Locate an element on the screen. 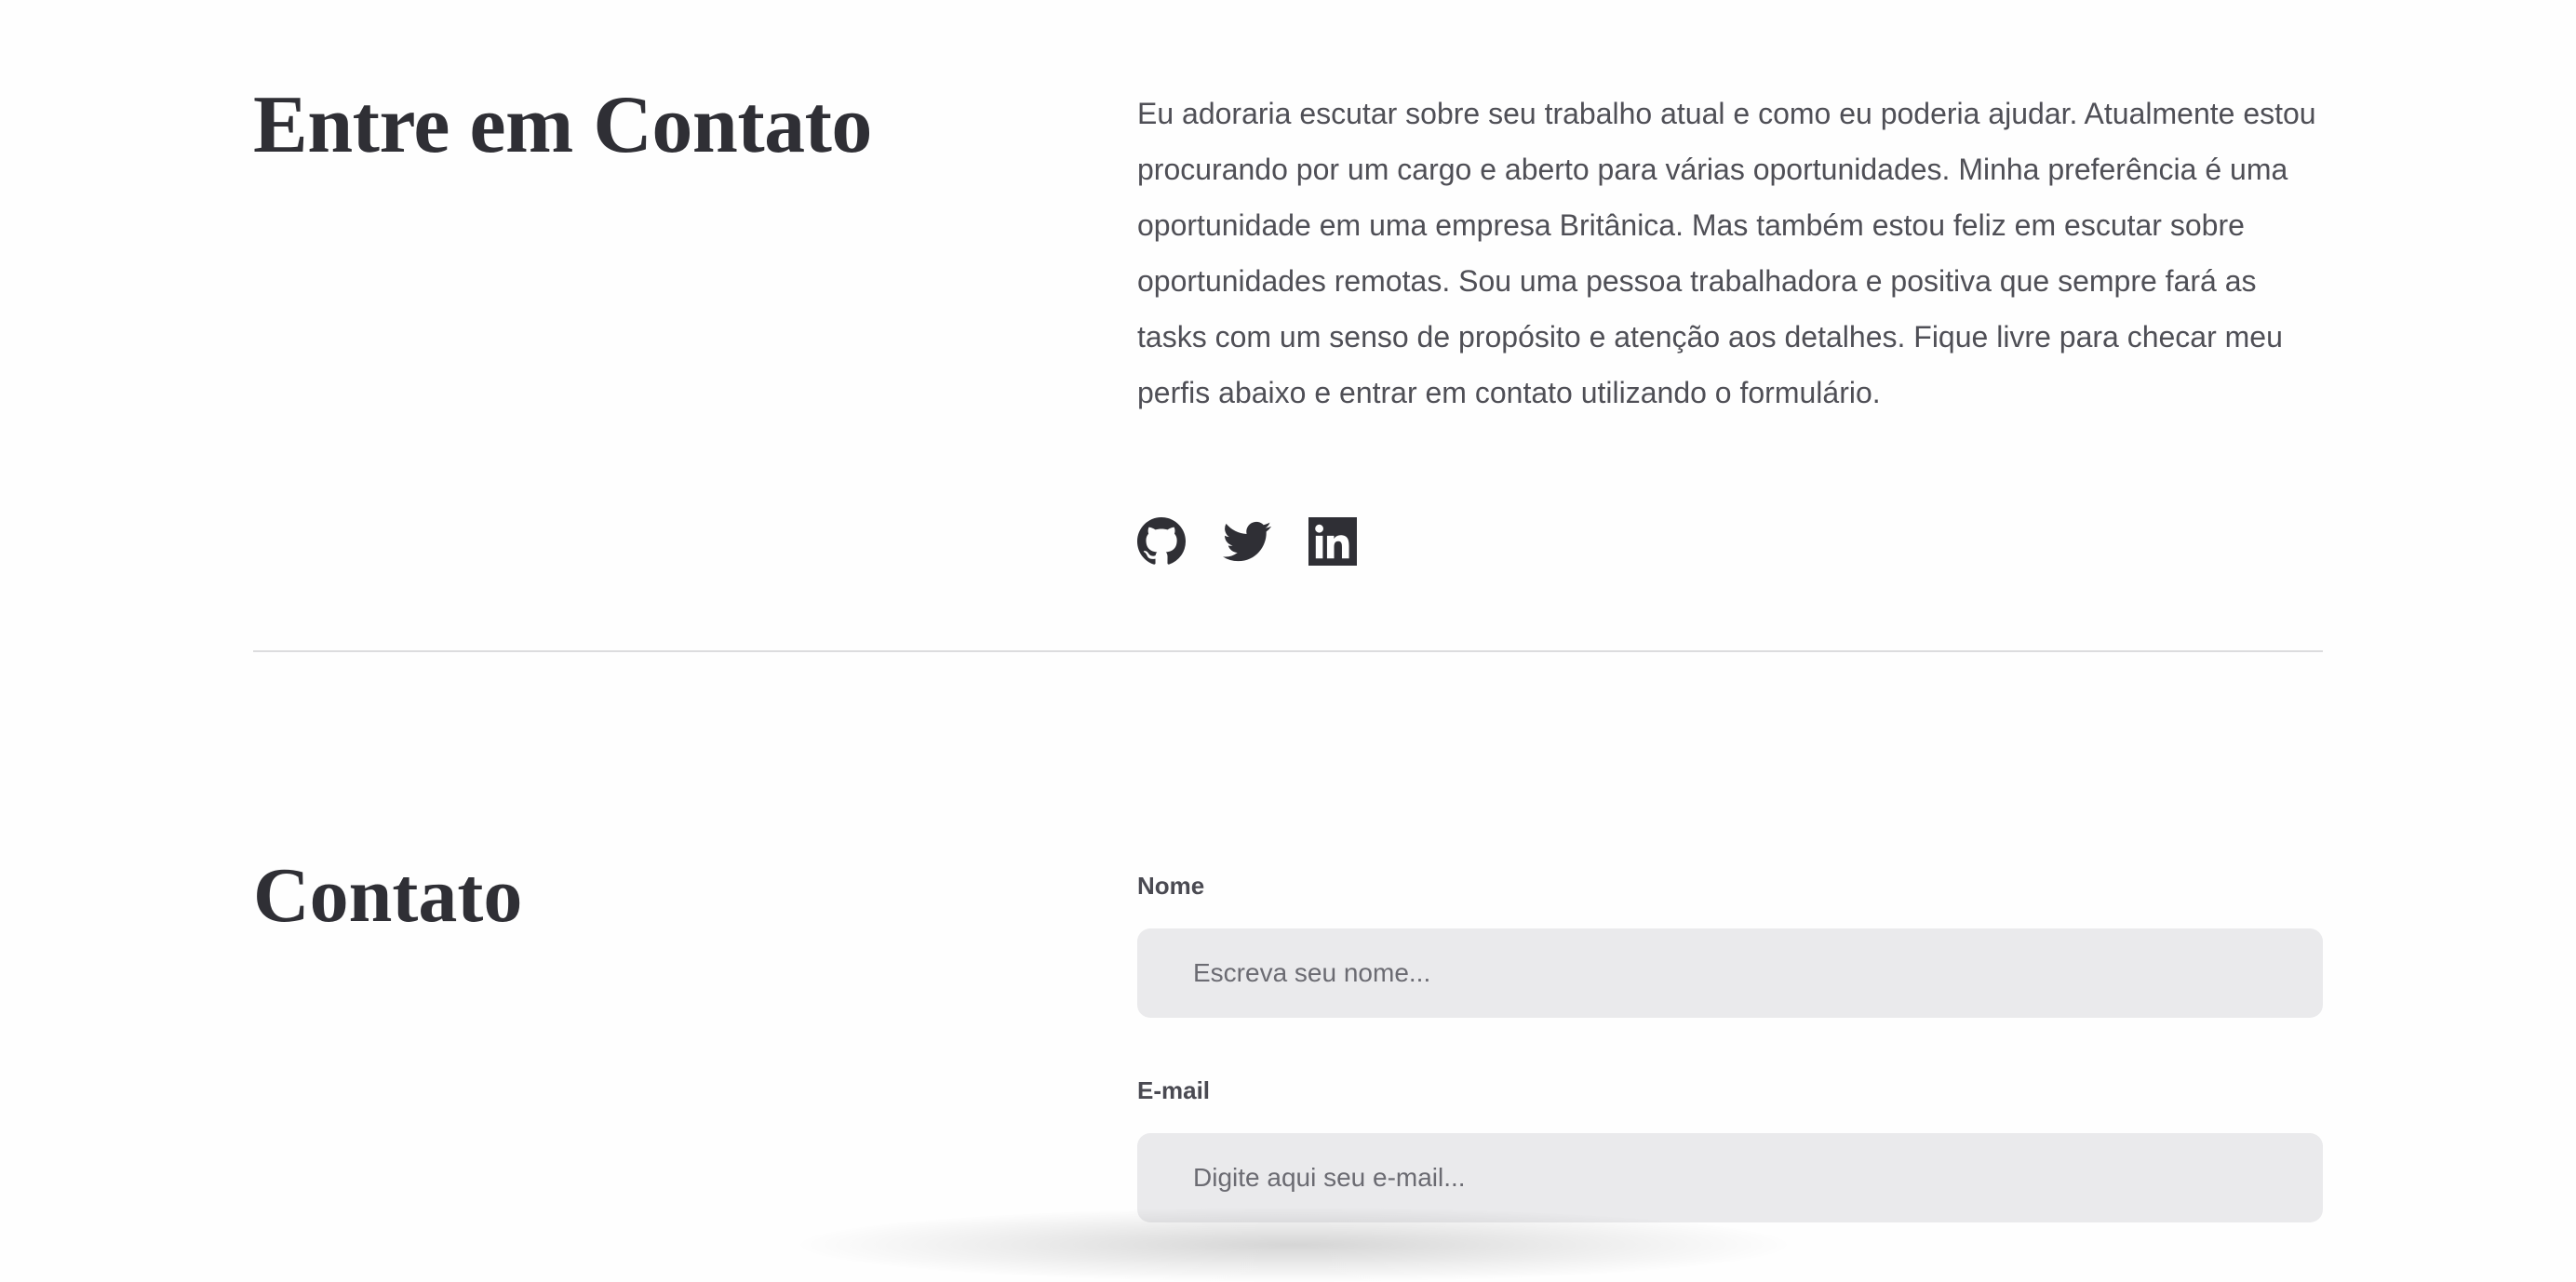 Image resolution: width=2576 pixels, height=1282 pixels. twitter-link is located at coordinates (1247, 541).